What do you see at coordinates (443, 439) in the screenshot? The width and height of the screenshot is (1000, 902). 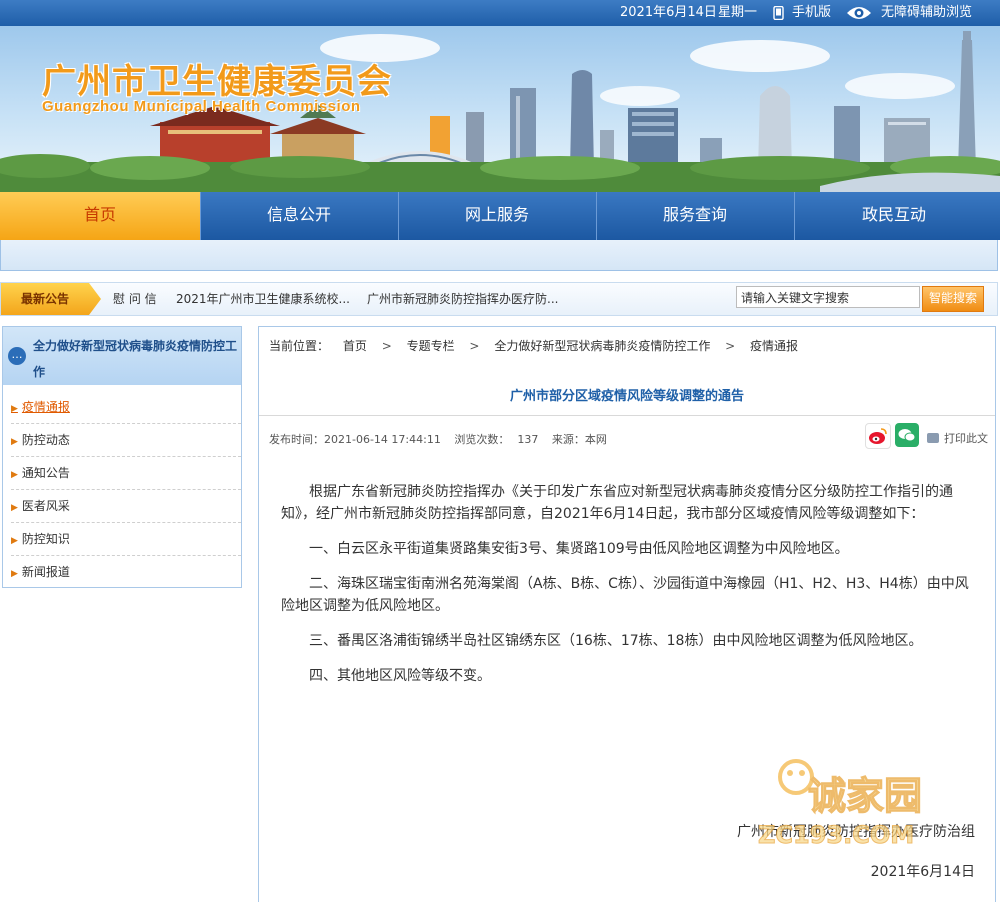 I see `article-meta: 发布时间：2021-06-14 17:44:11 浏览次数： 137 来源：本网` at bounding box center [443, 439].